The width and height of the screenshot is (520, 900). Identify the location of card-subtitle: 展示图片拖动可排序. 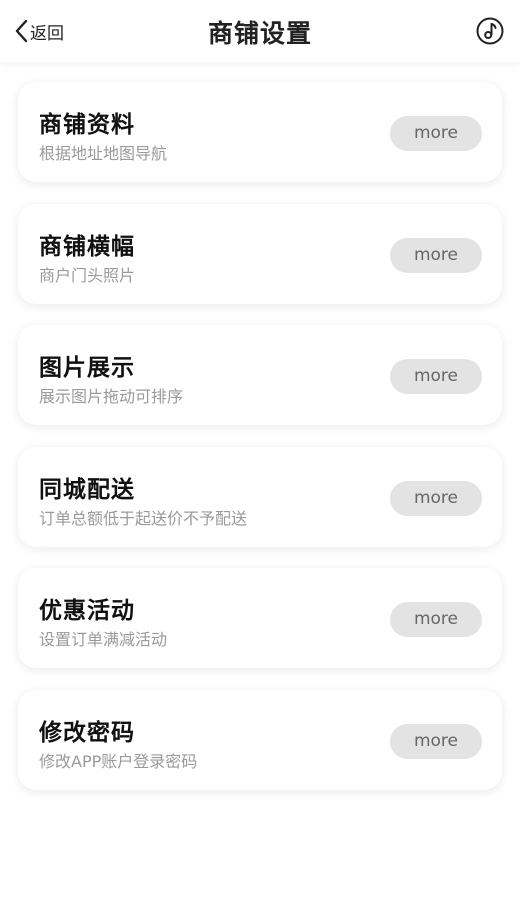
(111, 396).